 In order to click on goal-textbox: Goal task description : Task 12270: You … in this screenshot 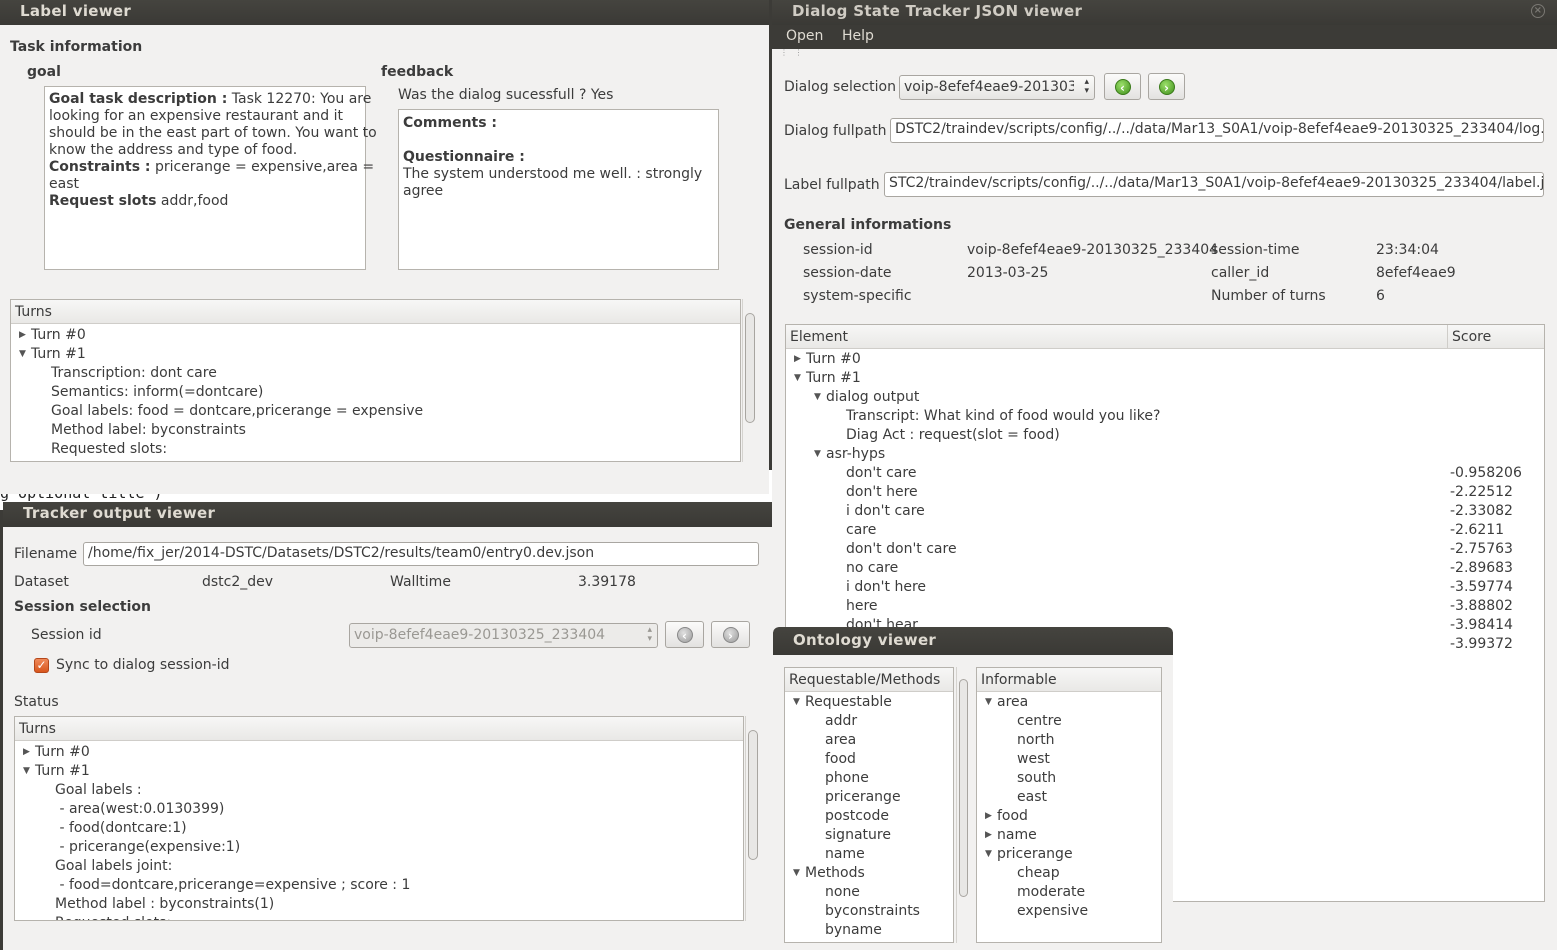, I will do `click(210, 178)`.